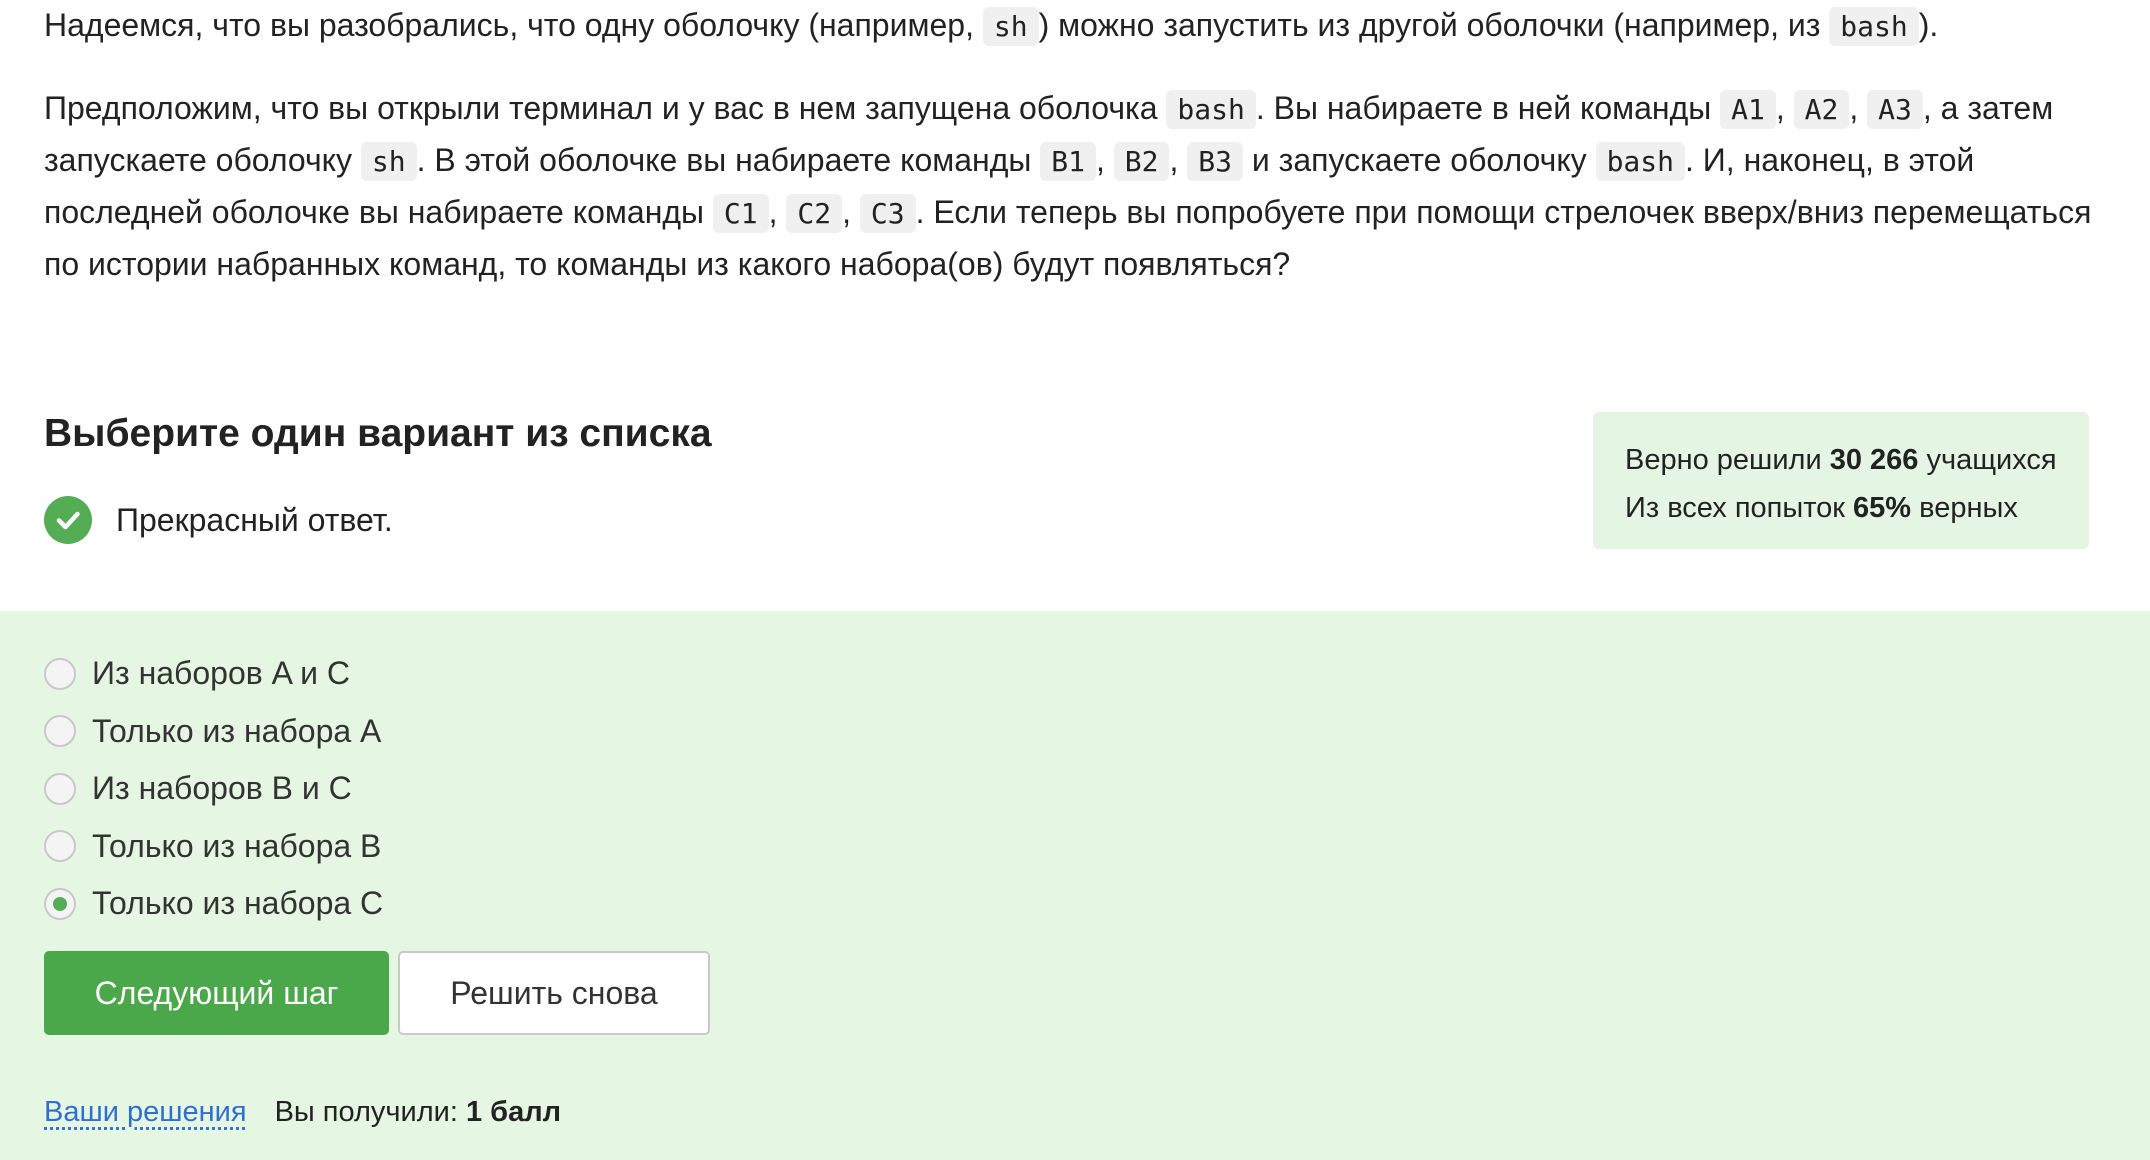 The height and width of the screenshot is (1160, 2150). What do you see at coordinates (145, 1112) in the screenshot?
I see `your-solutions-link: Ваши решения` at bounding box center [145, 1112].